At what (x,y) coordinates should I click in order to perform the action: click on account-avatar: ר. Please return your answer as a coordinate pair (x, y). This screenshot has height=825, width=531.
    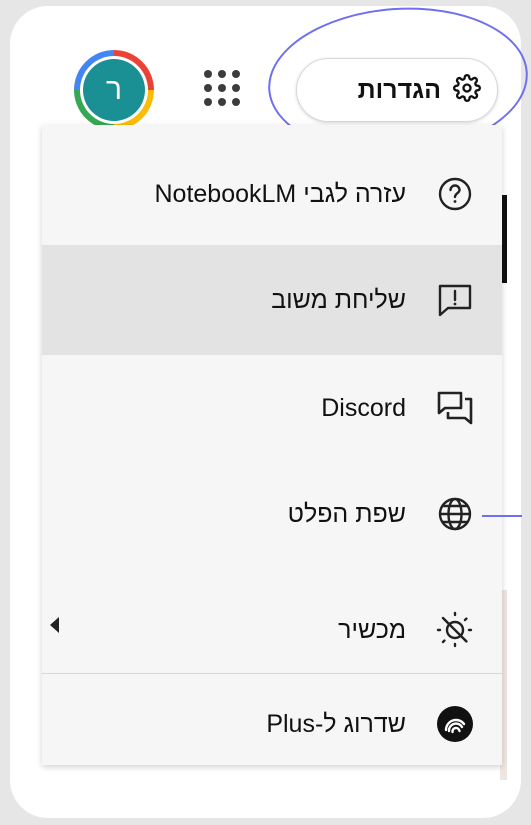
    Looking at the image, I should click on (114, 90).